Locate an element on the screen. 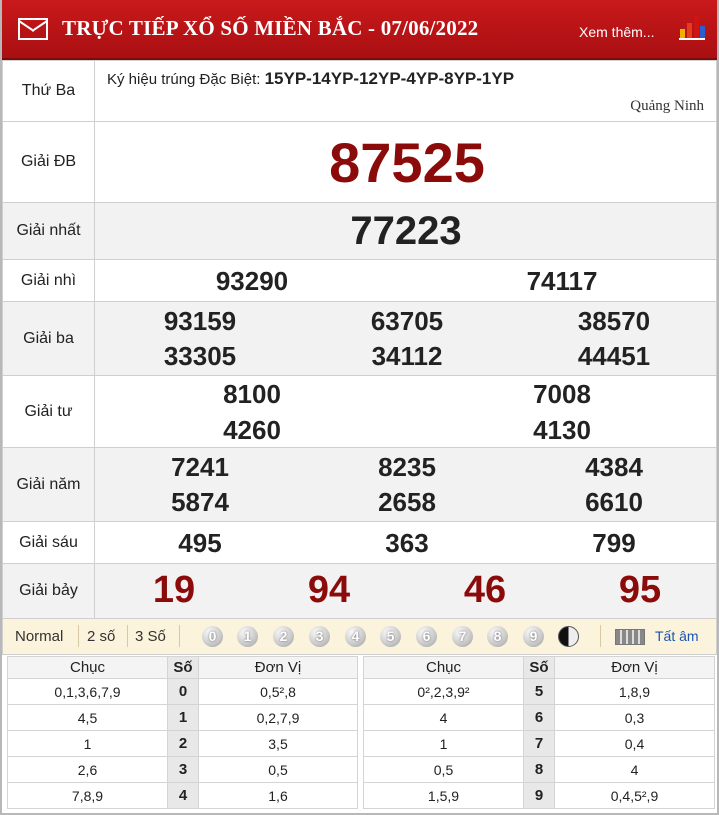  lottery-grid-icon is located at coordinates (630, 637).